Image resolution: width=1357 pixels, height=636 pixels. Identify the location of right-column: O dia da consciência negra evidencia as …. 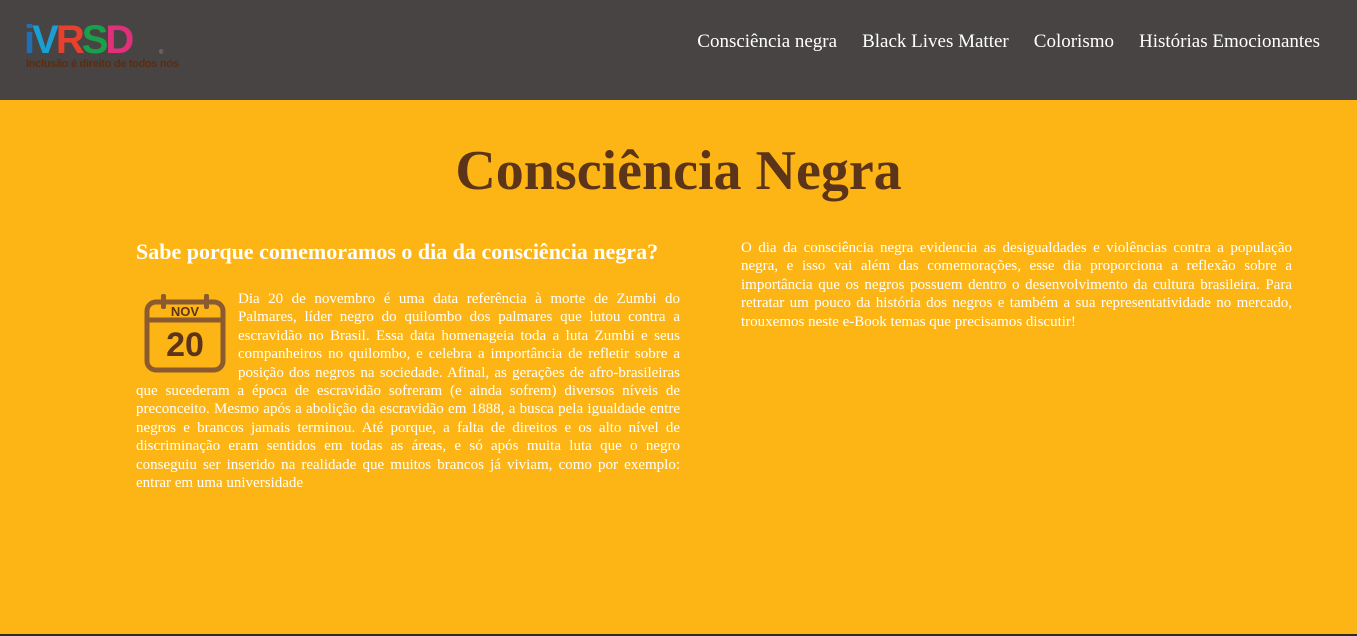
(1016, 285).